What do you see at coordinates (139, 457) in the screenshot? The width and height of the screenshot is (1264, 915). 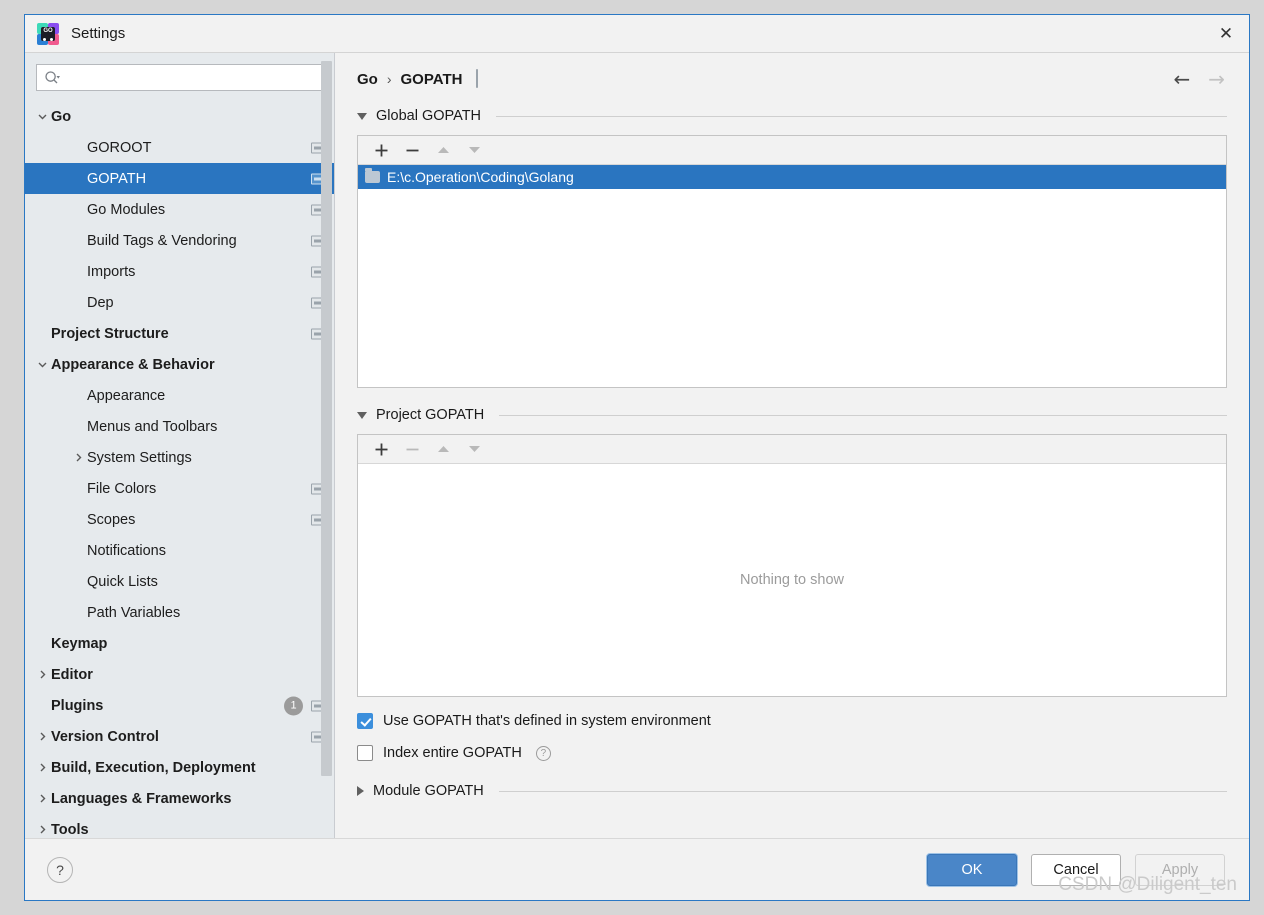 I see `sidebar-item-label: System Settings` at bounding box center [139, 457].